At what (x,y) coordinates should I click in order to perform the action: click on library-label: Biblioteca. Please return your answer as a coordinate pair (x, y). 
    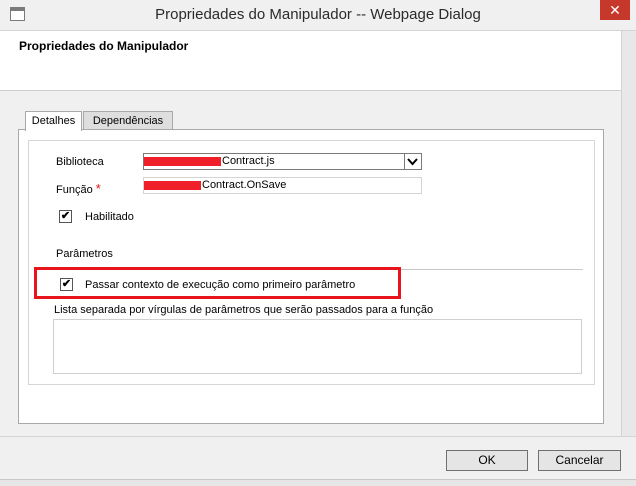
    Looking at the image, I should click on (80, 162).